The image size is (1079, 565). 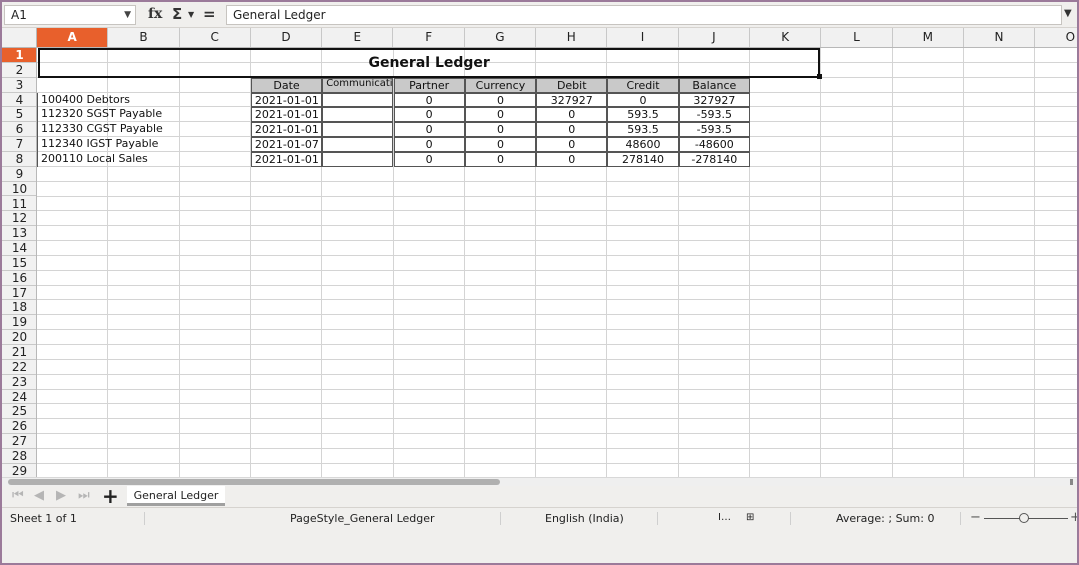 What do you see at coordinates (1000, 37) in the screenshot?
I see `column-header-n: N` at bounding box center [1000, 37].